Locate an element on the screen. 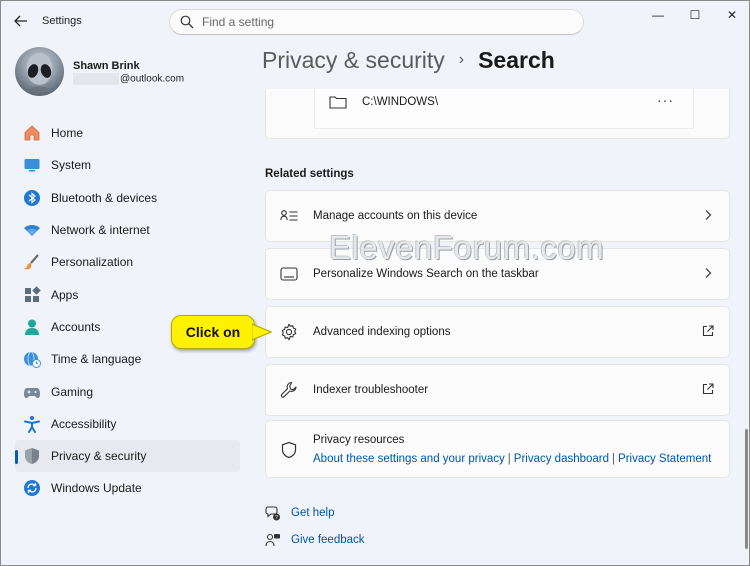 Image resolution: width=750 pixels, height=566 pixels. privacy-resources-title: Privacy resources is located at coordinates (359, 440).